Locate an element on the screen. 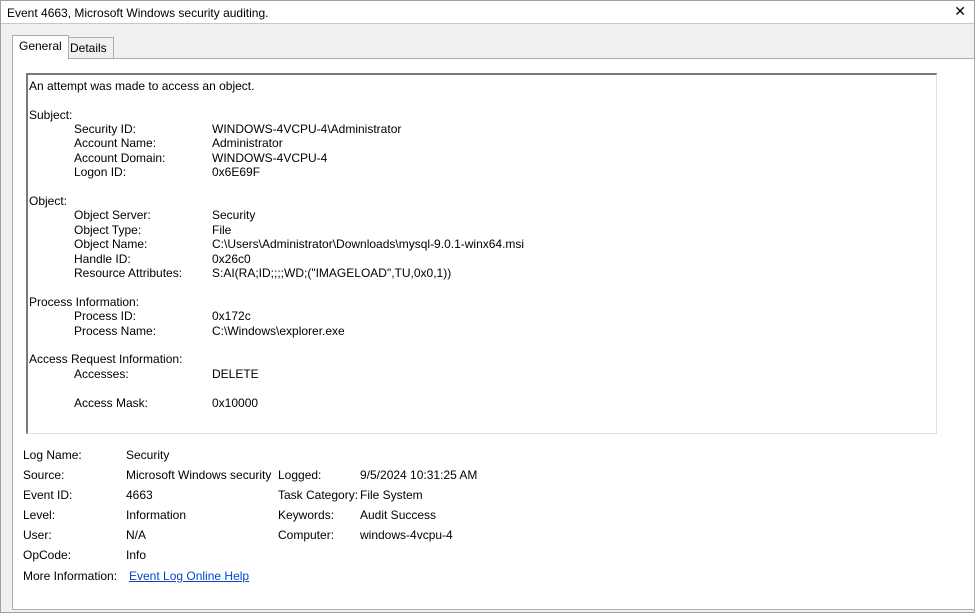 This screenshot has height=613, width=975. subject-heading: Subject: is located at coordinates (51, 115).